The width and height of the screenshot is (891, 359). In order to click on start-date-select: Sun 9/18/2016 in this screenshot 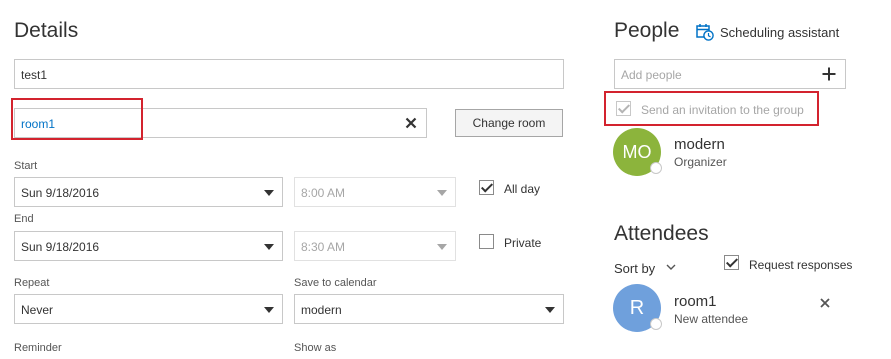, I will do `click(148, 192)`.